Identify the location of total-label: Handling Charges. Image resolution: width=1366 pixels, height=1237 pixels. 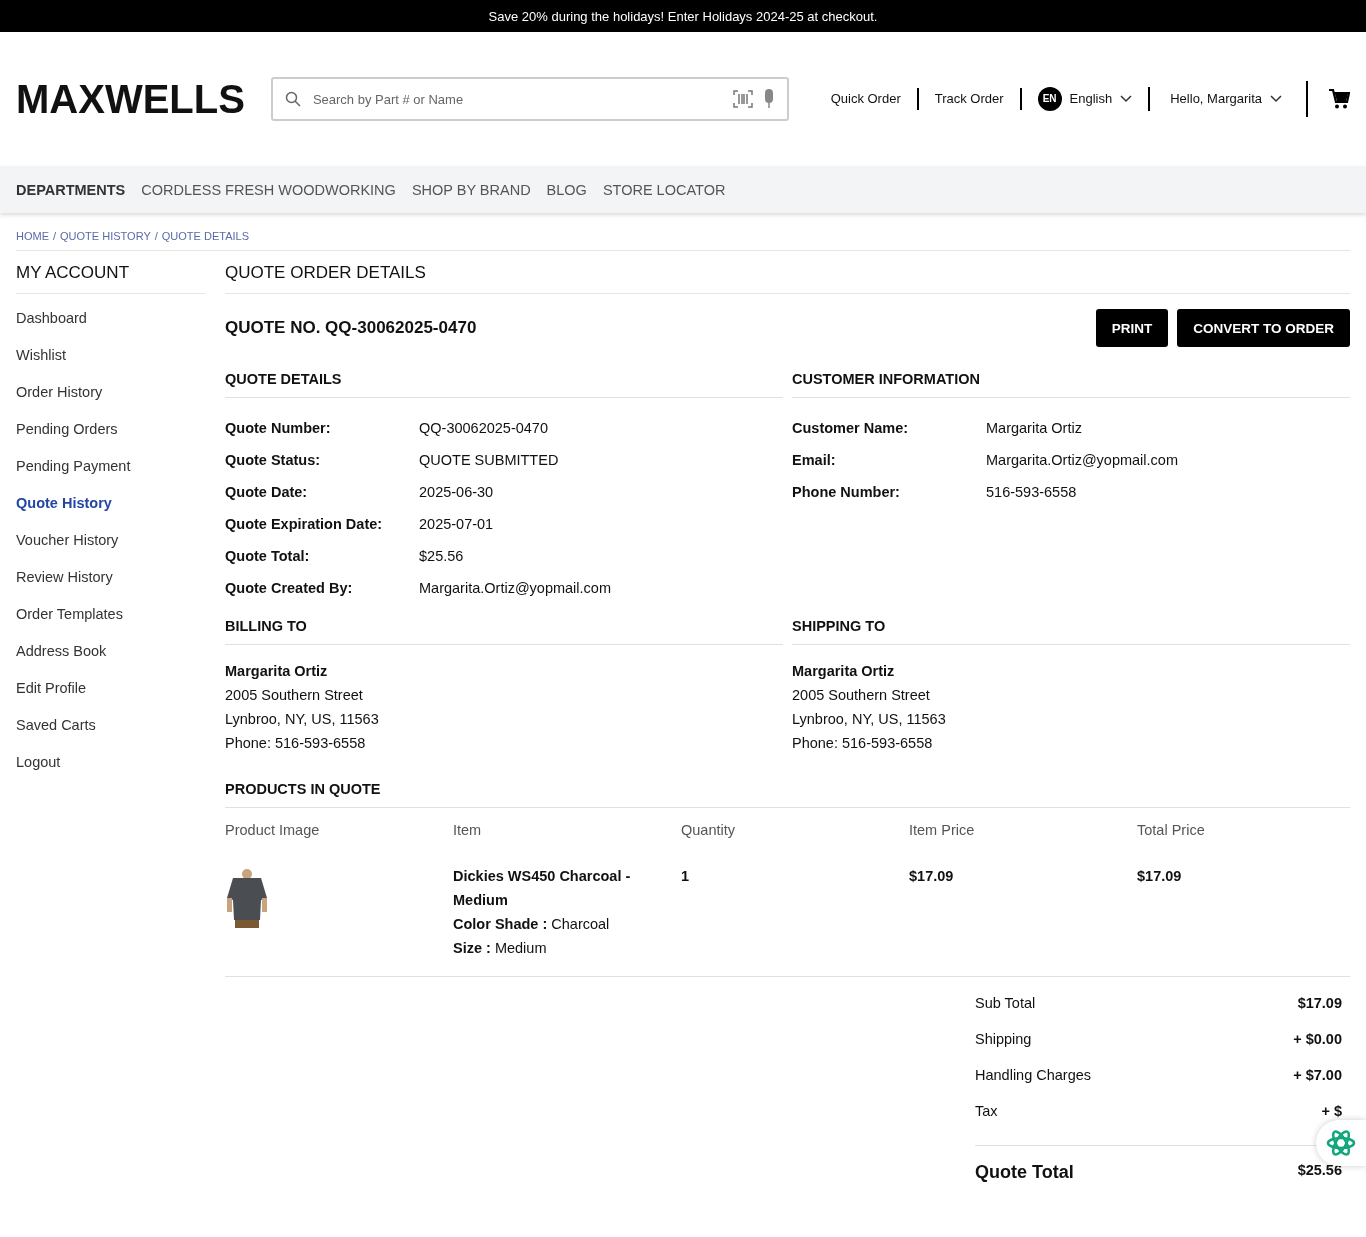
(1033, 1076).